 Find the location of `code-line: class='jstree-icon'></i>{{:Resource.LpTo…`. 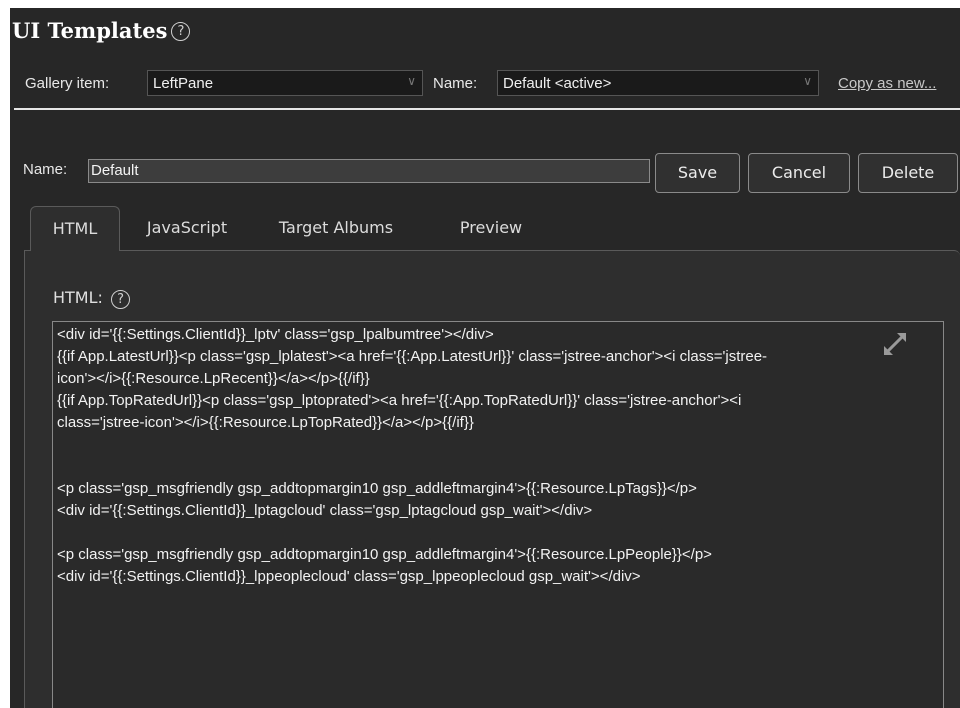

code-line: class='jstree-icon'></i>{{:Resource.LpTo… is located at coordinates (265, 422).